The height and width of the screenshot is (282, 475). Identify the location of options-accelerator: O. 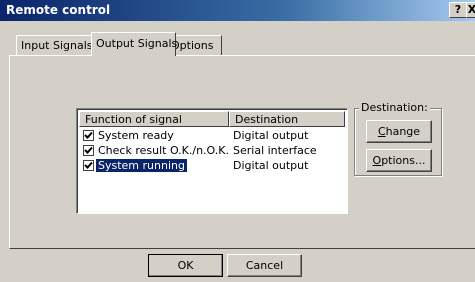
(377, 160).